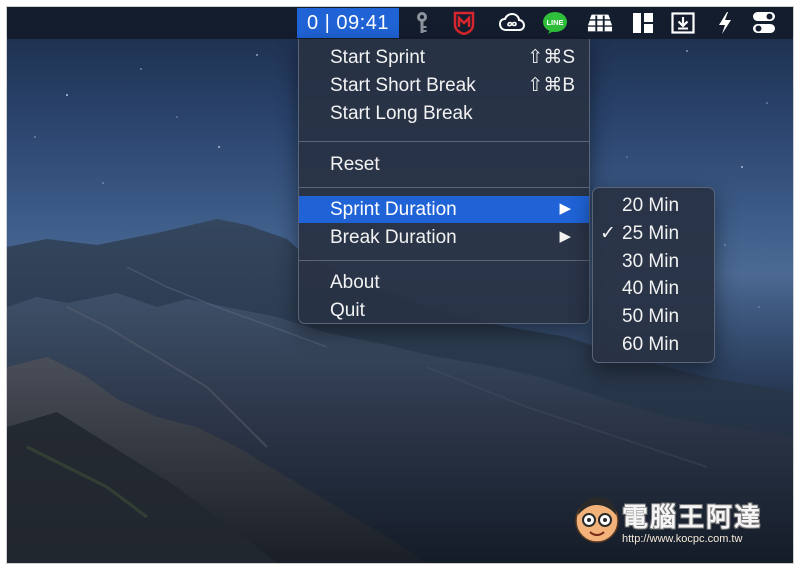 This screenshot has width=800, height=570. I want to click on duration-option-50: 50 Min, so click(653, 316).